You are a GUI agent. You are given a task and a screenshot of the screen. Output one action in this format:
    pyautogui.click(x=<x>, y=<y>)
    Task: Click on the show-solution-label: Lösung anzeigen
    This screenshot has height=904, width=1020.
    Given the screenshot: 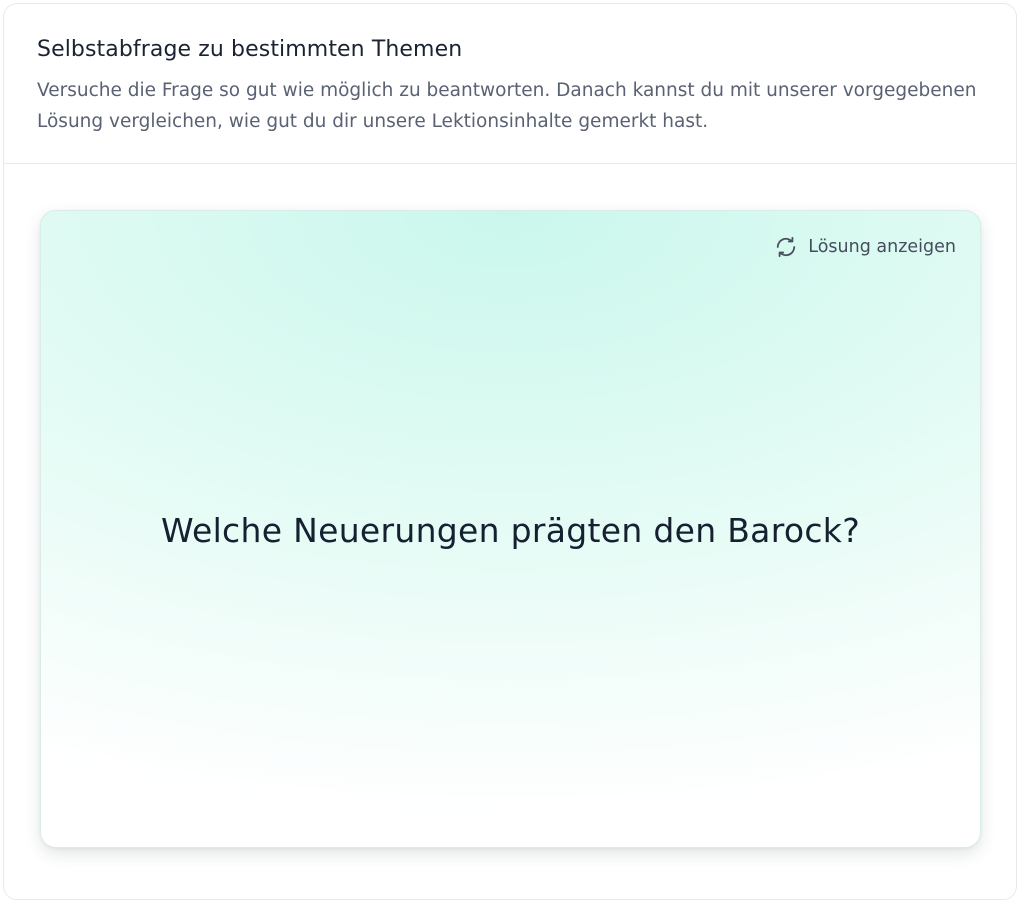 What is the action you would take?
    pyautogui.click(x=882, y=247)
    